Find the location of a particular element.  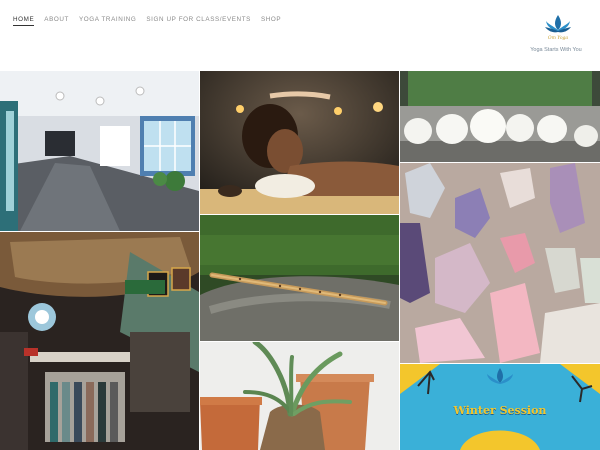

singing-bowls-photo is located at coordinates (500, 116).